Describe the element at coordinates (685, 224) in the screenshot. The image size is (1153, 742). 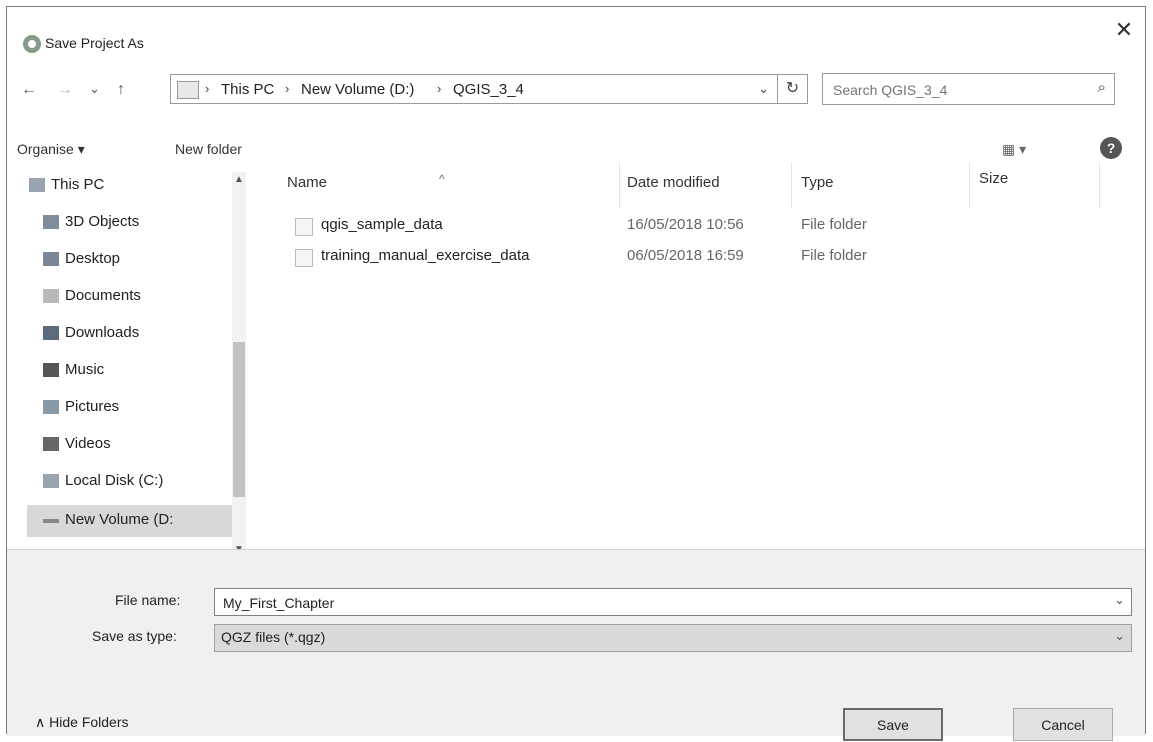
I see `file-date: 16/05/2018 10:56` at that location.